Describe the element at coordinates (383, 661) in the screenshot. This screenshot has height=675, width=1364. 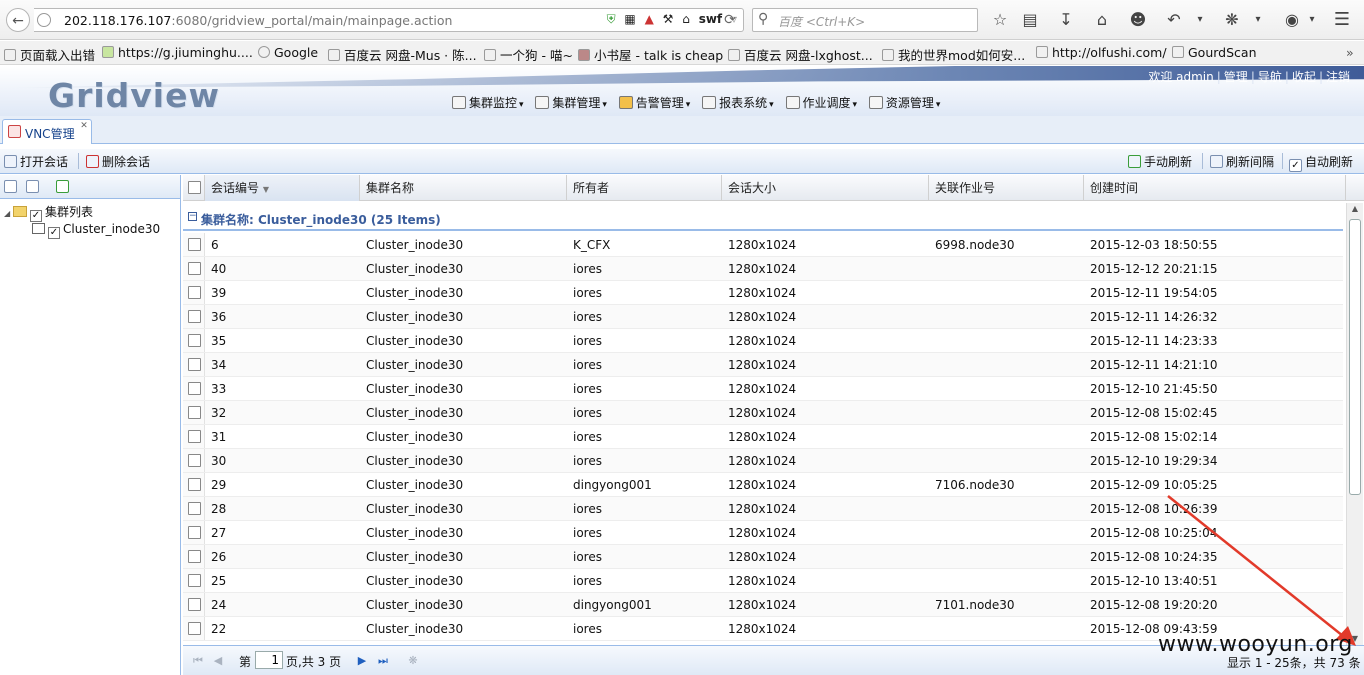
I see `last-page-icon: ⏭` at that location.